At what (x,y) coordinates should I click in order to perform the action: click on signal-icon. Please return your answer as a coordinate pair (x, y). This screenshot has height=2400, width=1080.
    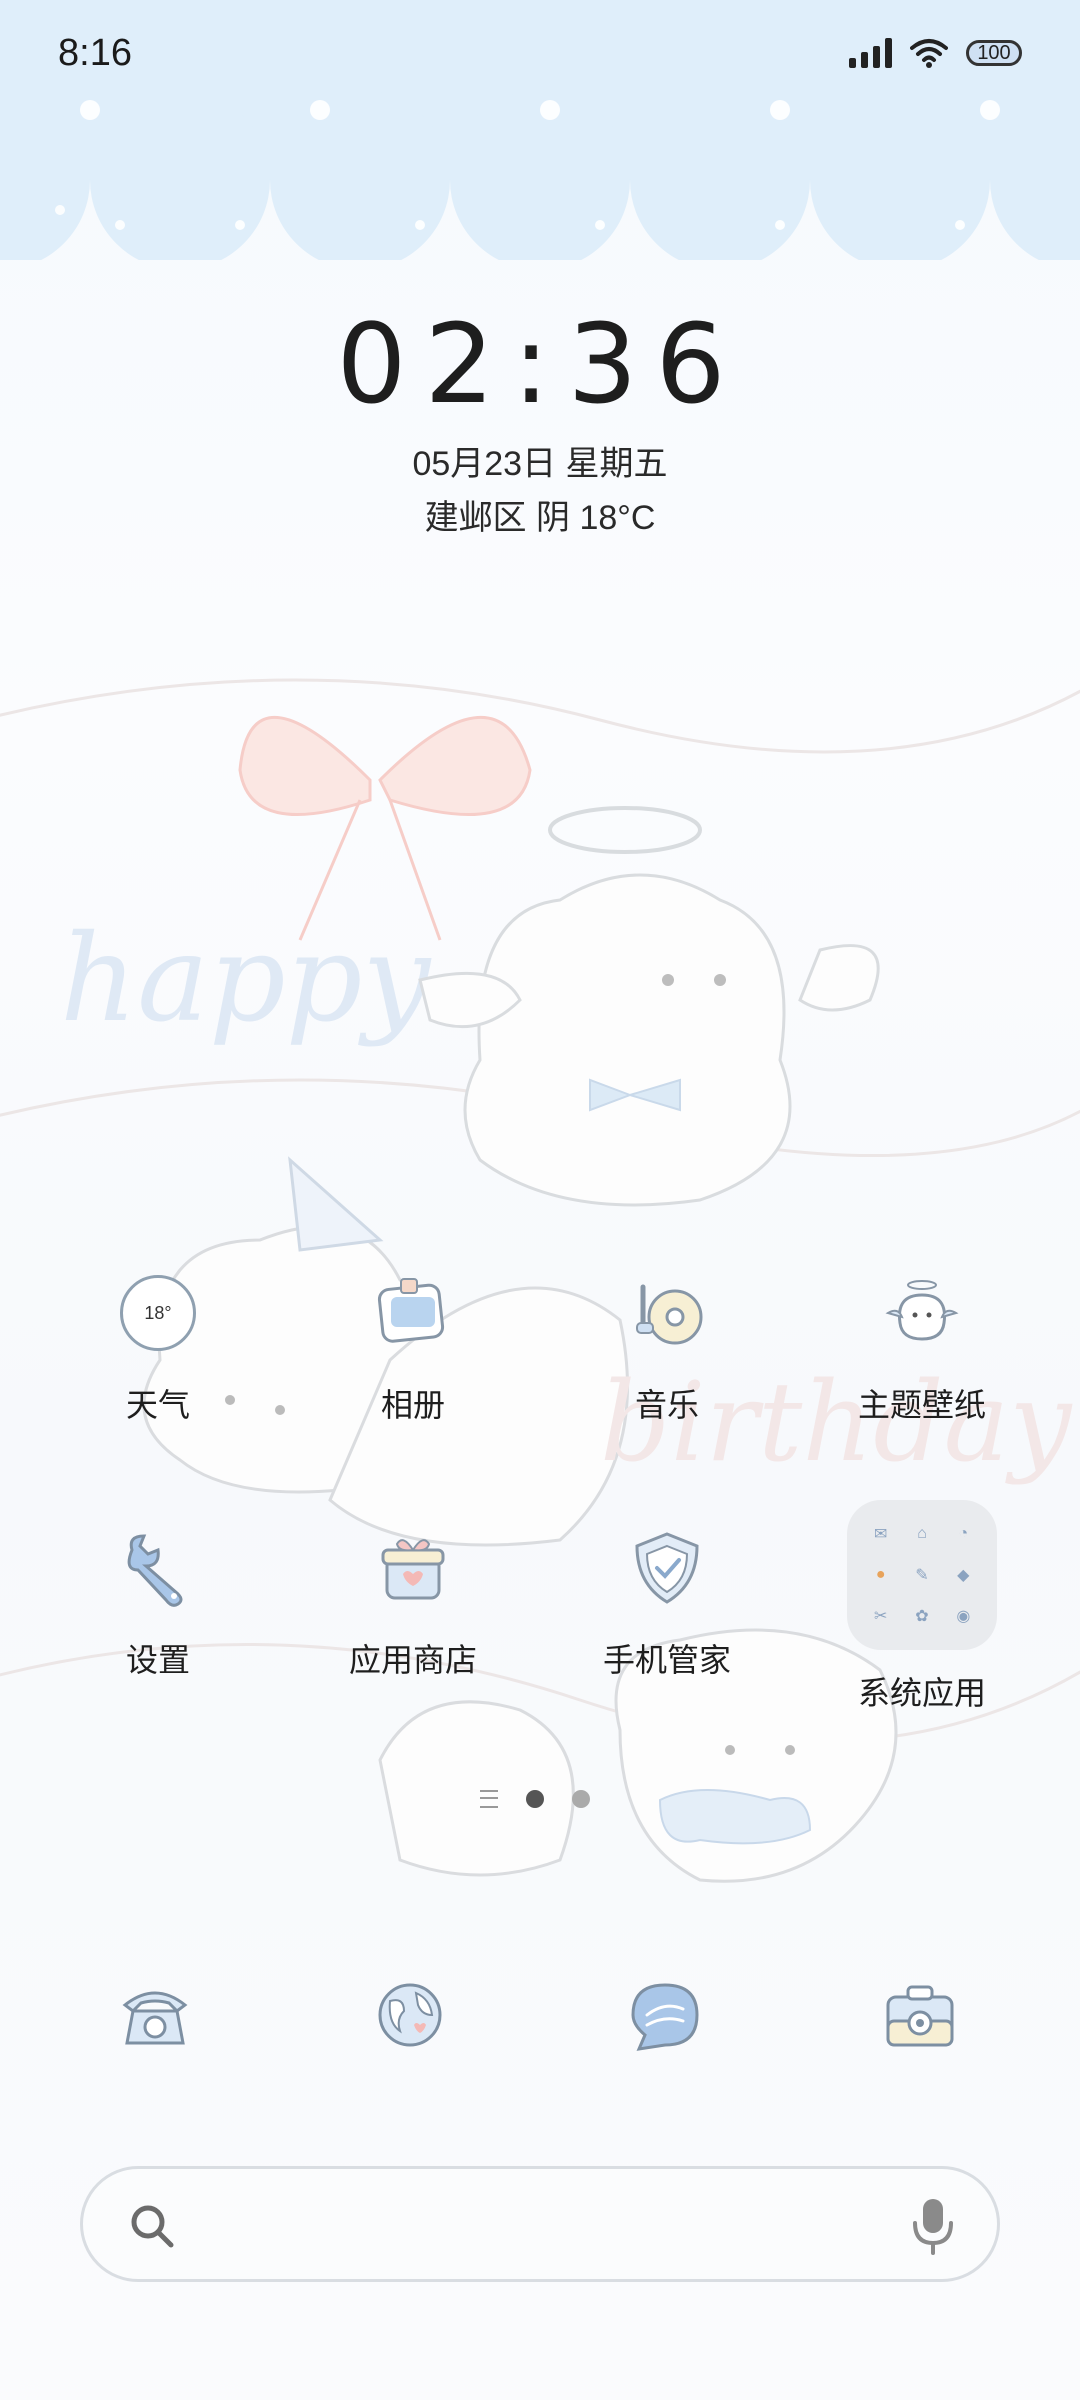
    Looking at the image, I should click on (870, 53).